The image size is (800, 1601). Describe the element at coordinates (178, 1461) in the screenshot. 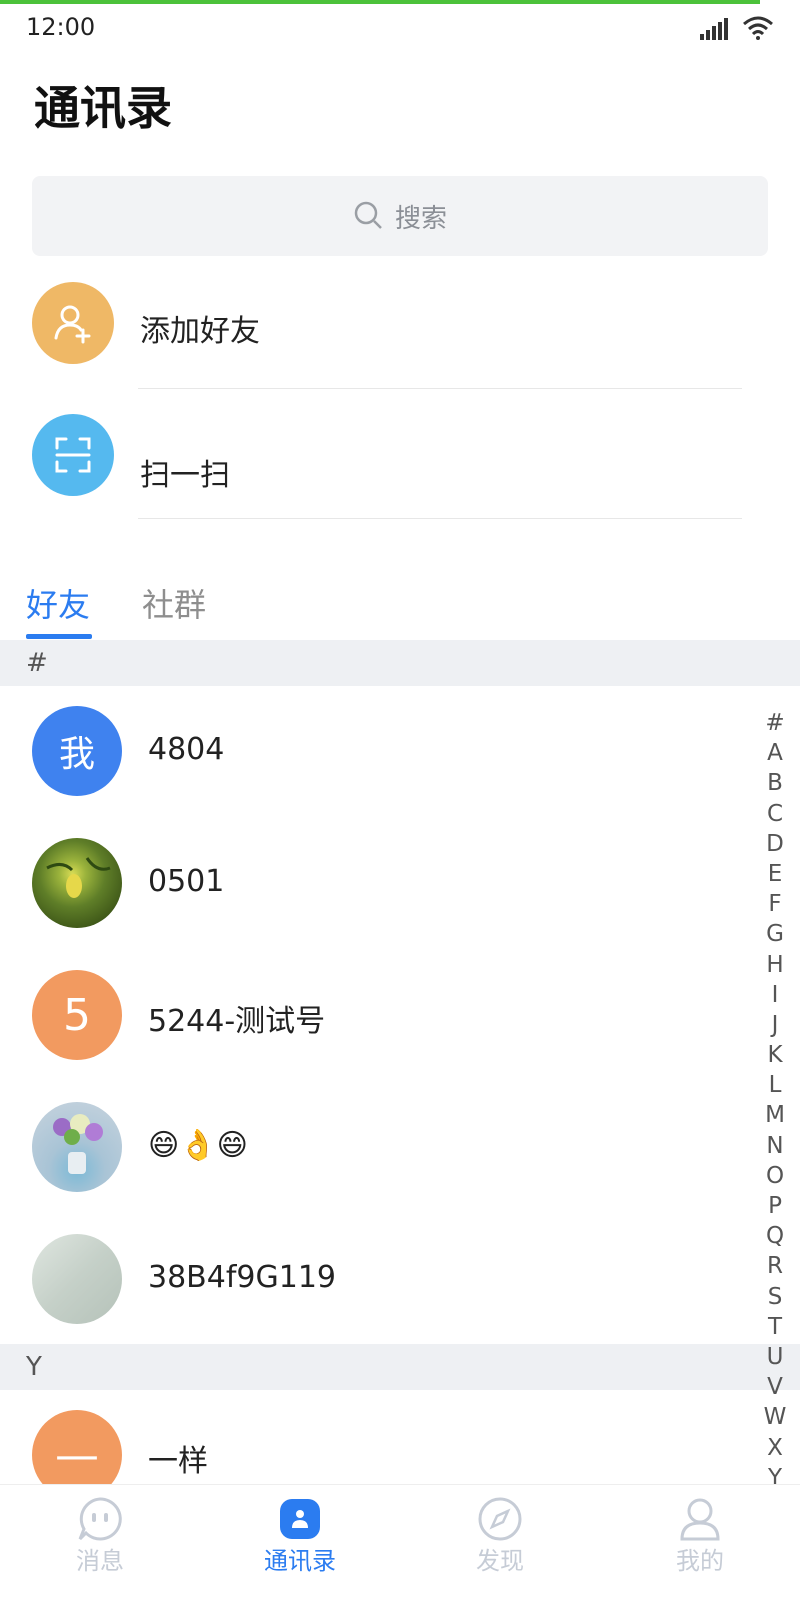

I see `contact-name: 一样` at that location.